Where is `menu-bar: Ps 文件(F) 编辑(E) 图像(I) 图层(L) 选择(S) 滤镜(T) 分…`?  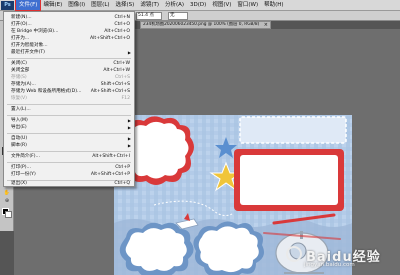
menu-bar: Ps 文件(F) 编辑(E) 图像(I) 图层(L) 选择(S) 滤镜(T) 分… is located at coordinates (200, 5).